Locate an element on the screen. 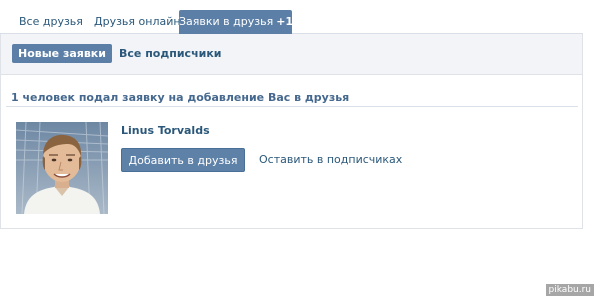 This screenshot has width=600, height=302. avatar is located at coordinates (62, 168).